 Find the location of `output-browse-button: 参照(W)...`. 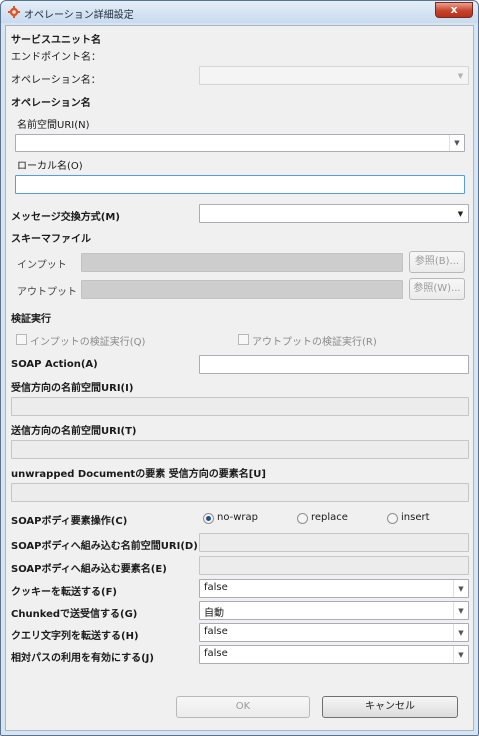

output-browse-button: 参照(W)... is located at coordinates (437, 289).